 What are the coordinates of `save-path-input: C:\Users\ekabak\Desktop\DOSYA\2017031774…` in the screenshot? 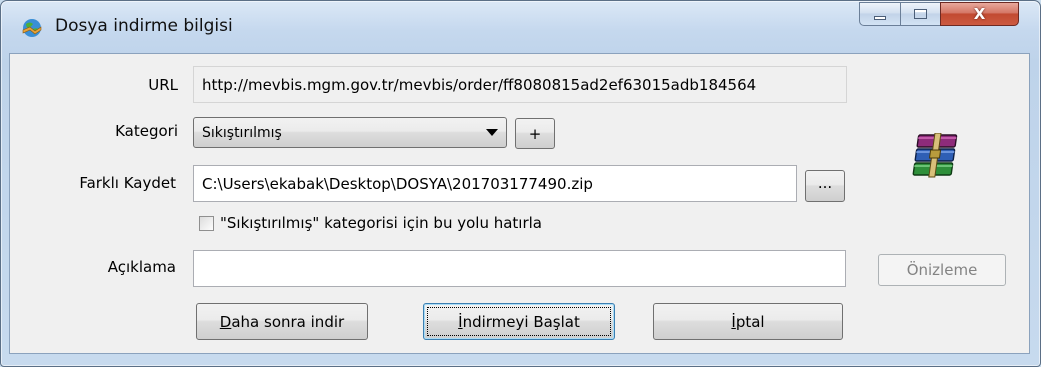 It's located at (495, 183).